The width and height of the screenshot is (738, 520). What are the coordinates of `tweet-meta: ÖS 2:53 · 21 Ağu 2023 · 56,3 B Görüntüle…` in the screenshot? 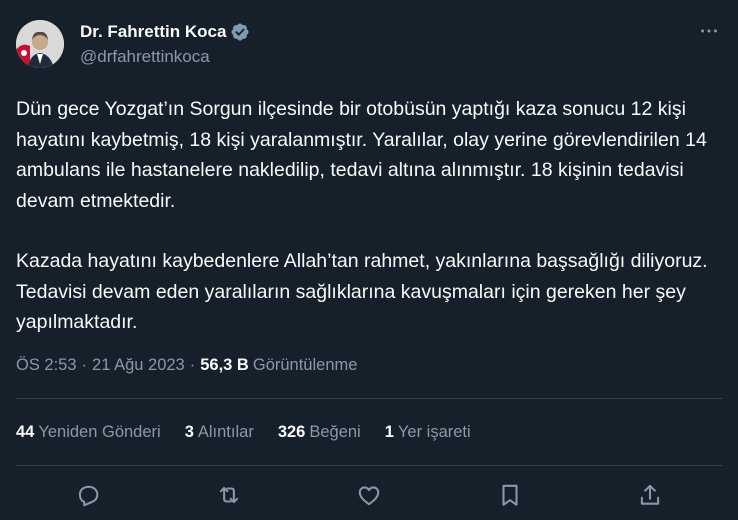 It's located at (186, 365).